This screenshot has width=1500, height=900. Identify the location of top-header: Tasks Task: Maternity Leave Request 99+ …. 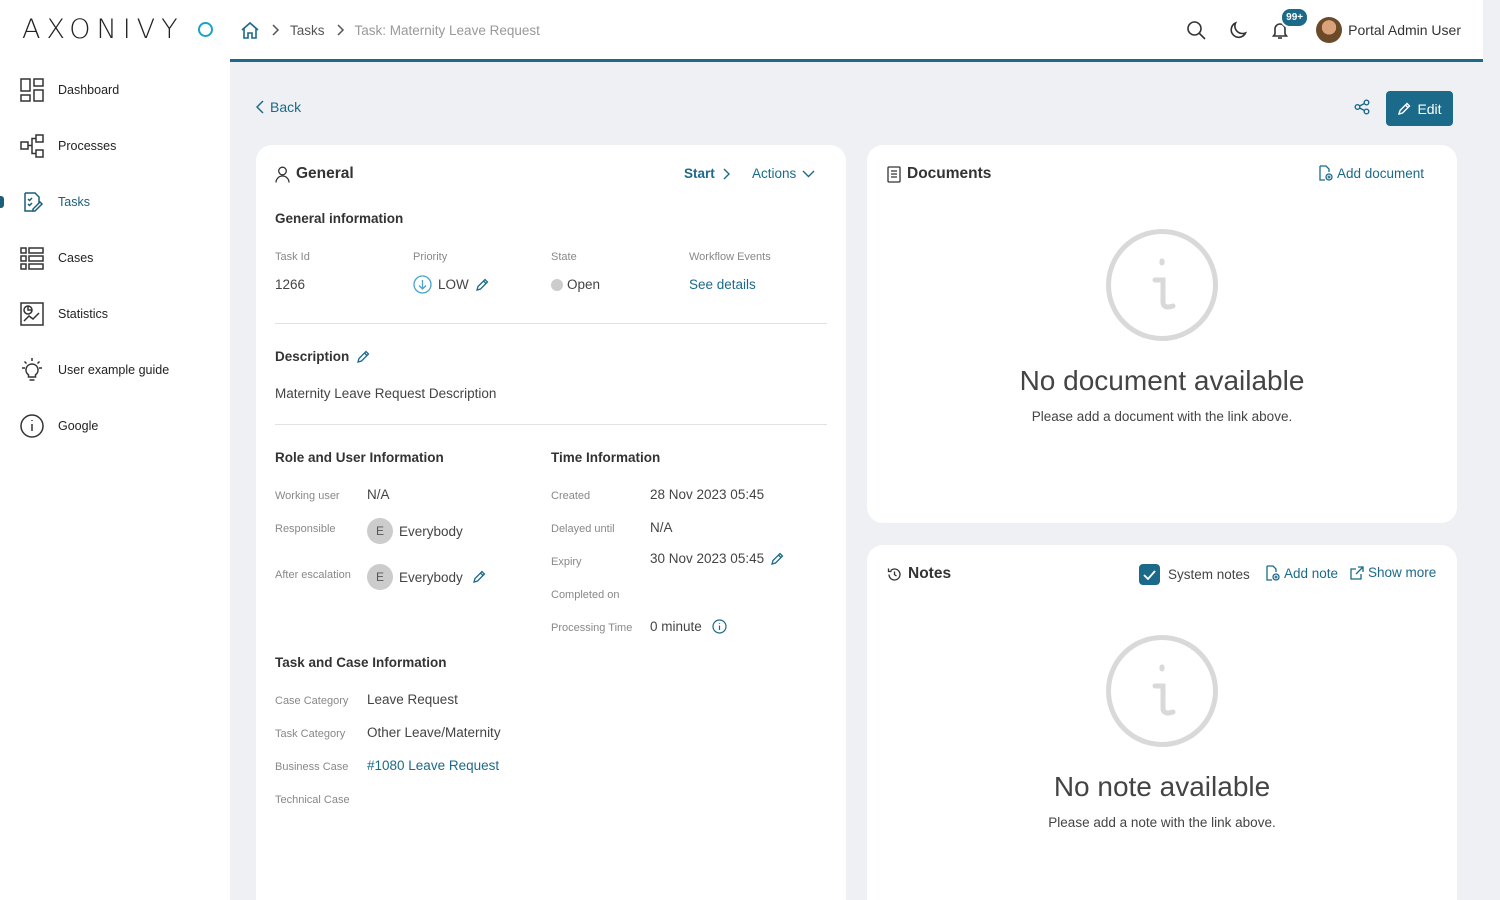
(856, 31).